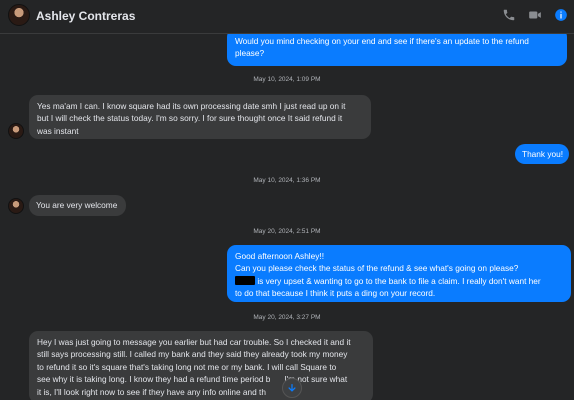 This screenshot has width=574, height=400. What do you see at coordinates (280, 256) in the screenshot?
I see `message-line: Good afternoon Ashley!!` at bounding box center [280, 256].